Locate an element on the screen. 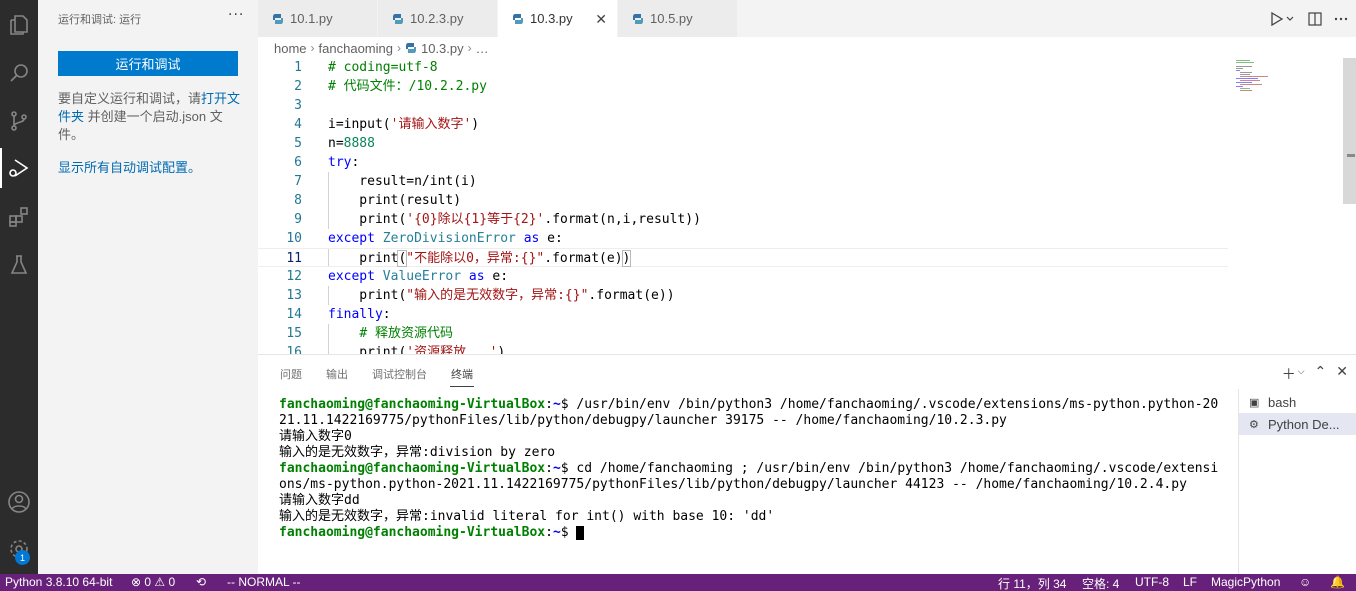 This screenshot has height=591, width=1356. terminal-icon: ▣ is located at coordinates (1254, 402).